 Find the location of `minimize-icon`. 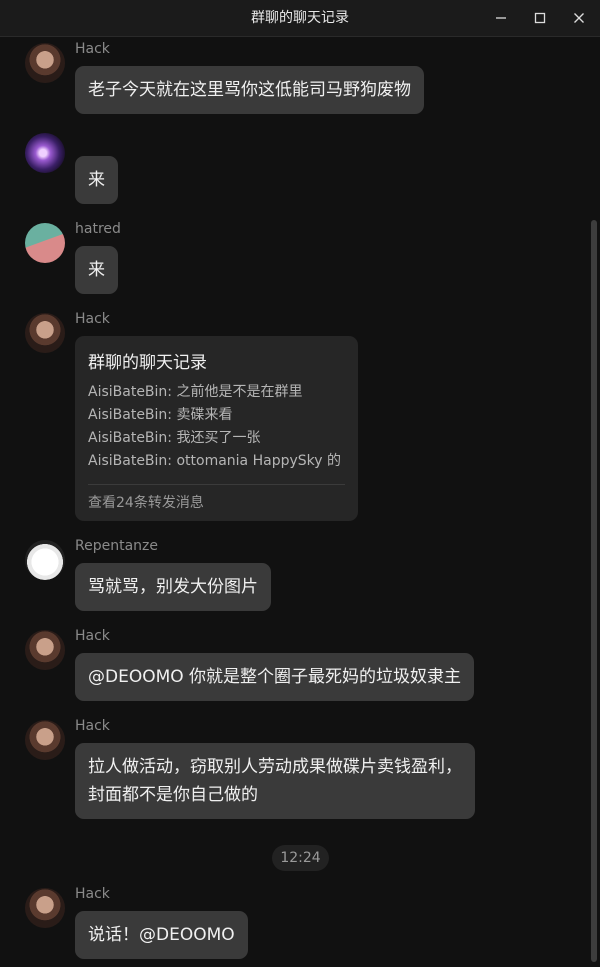

minimize-icon is located at coordinates (501, 18).